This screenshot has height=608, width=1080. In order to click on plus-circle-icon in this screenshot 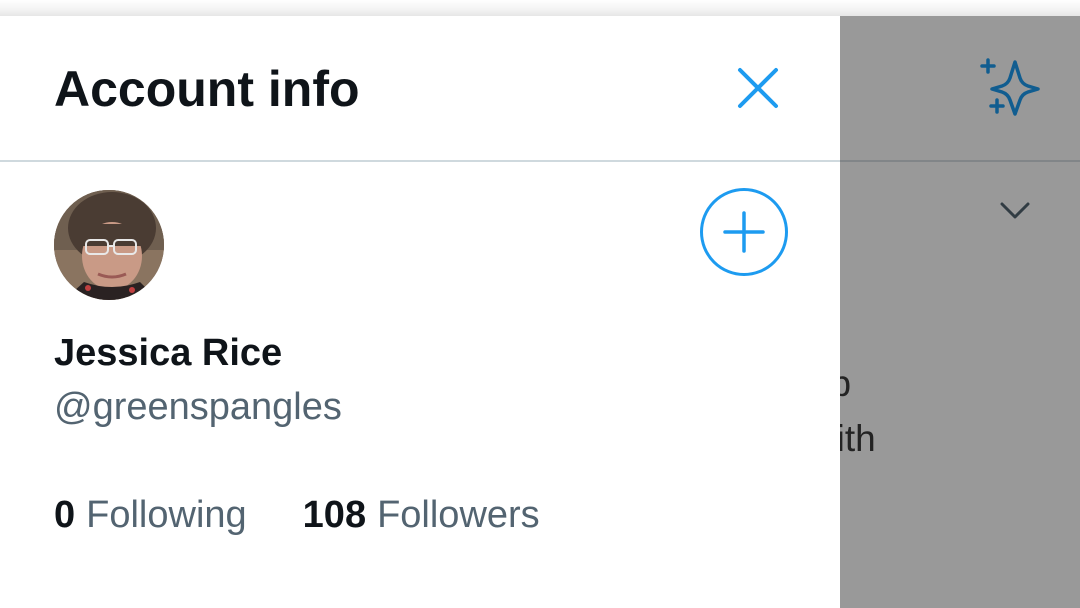, I will do `click(744, 232)`.